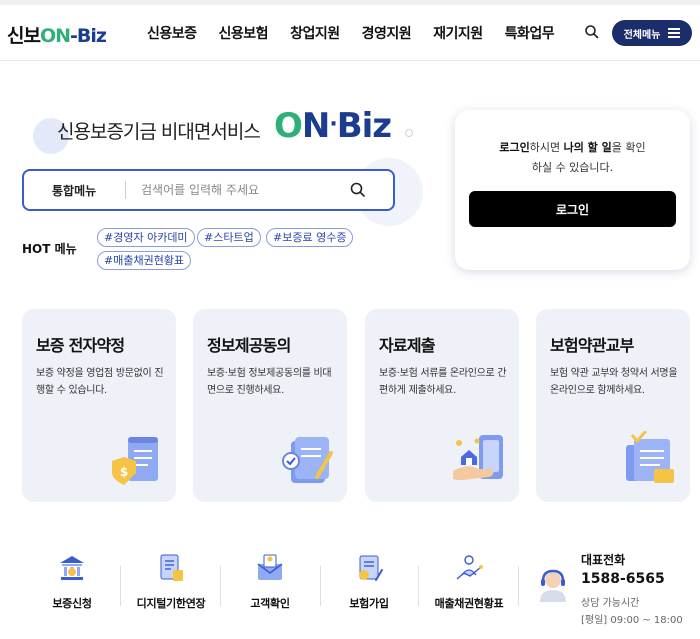 This screenshot has height=639, width=700. I want to click on quick-guarantee-apply: 보증신청, so click(72, 582).